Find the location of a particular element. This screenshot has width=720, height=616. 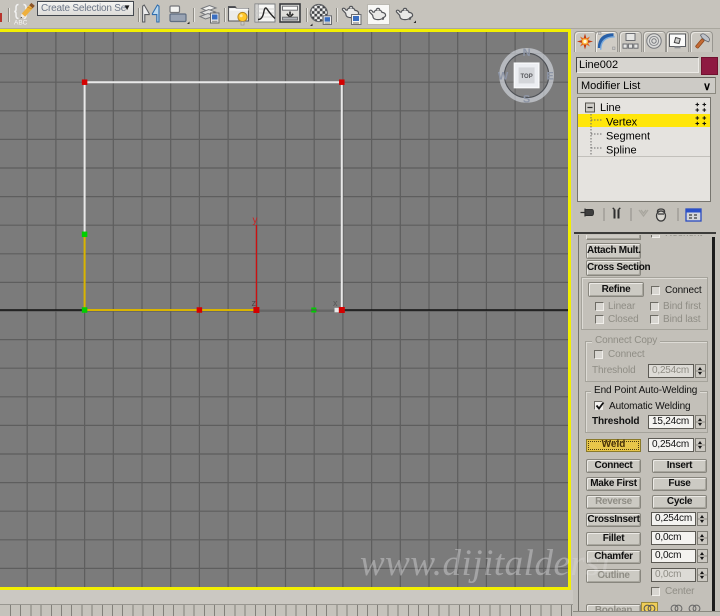

svg-text: S is located at coordinates (526, 99).